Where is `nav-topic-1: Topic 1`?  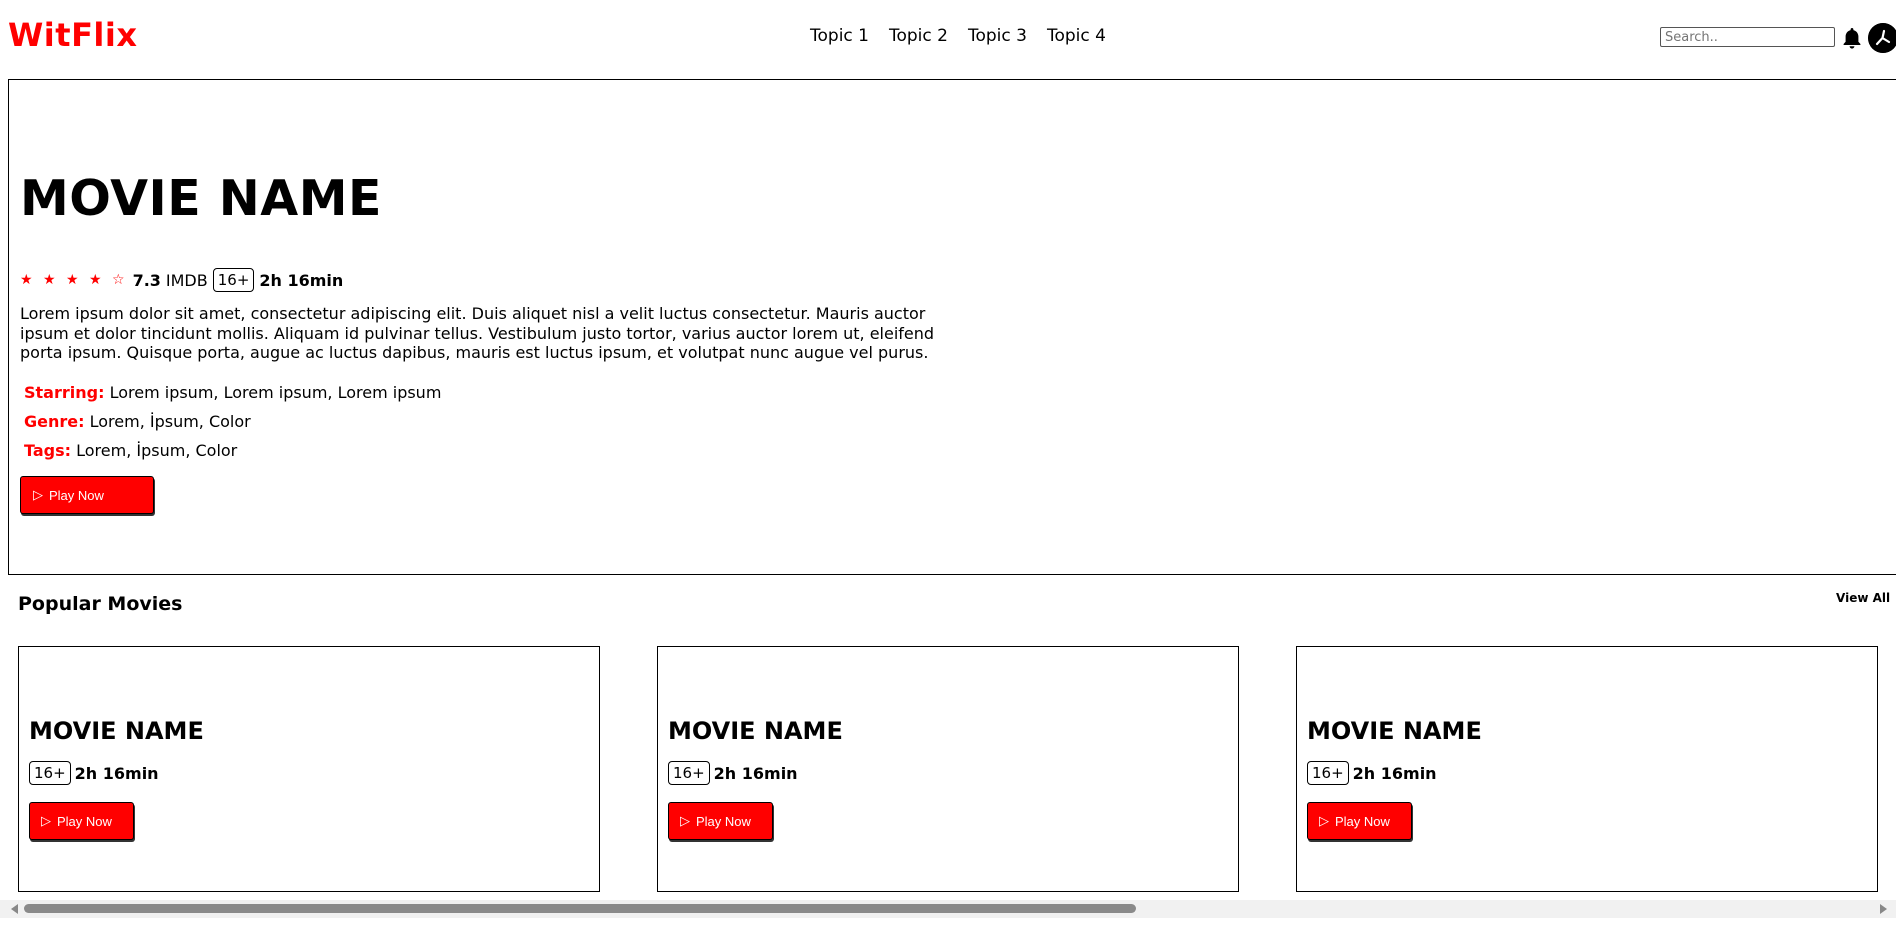
nav-topic-1: Topic 1 is located at coordinates (839, 36).